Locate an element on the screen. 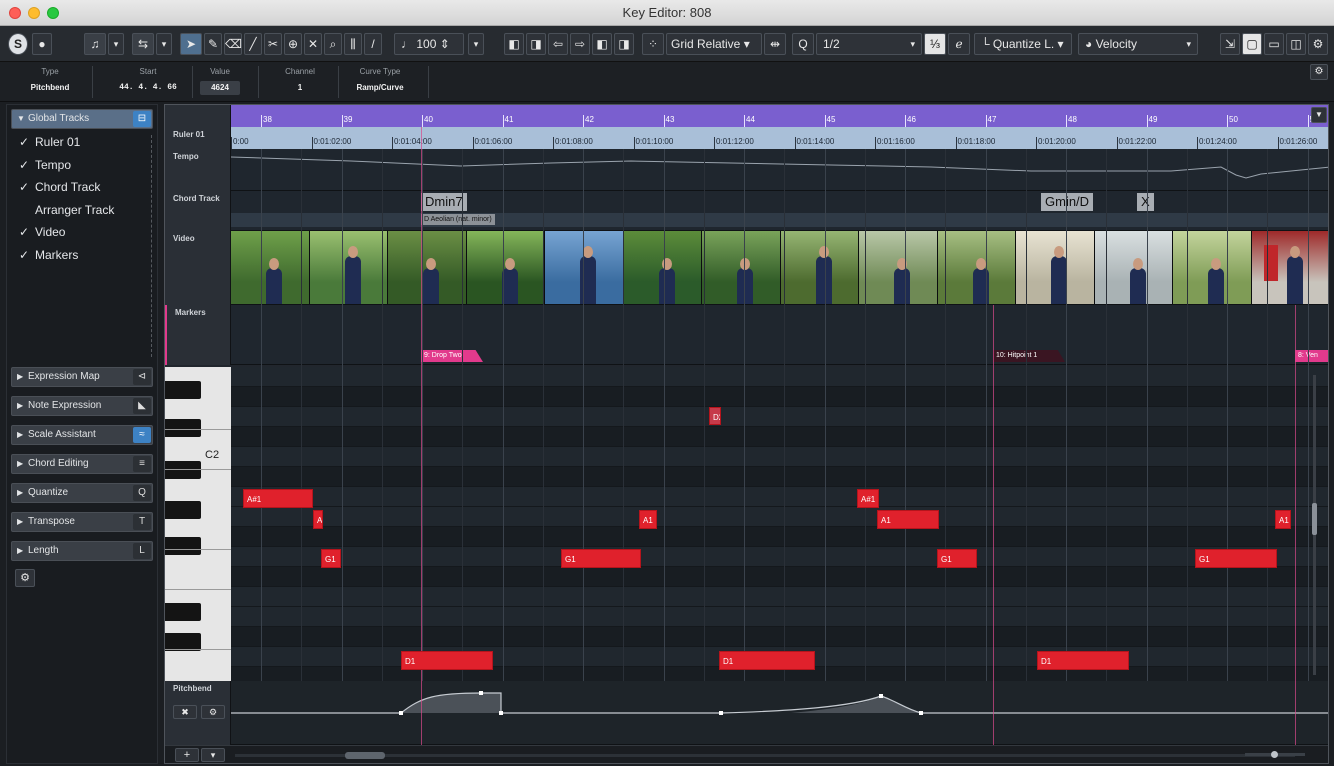  left-zone-icon: ▢ is located at coordinates (1252, 44).